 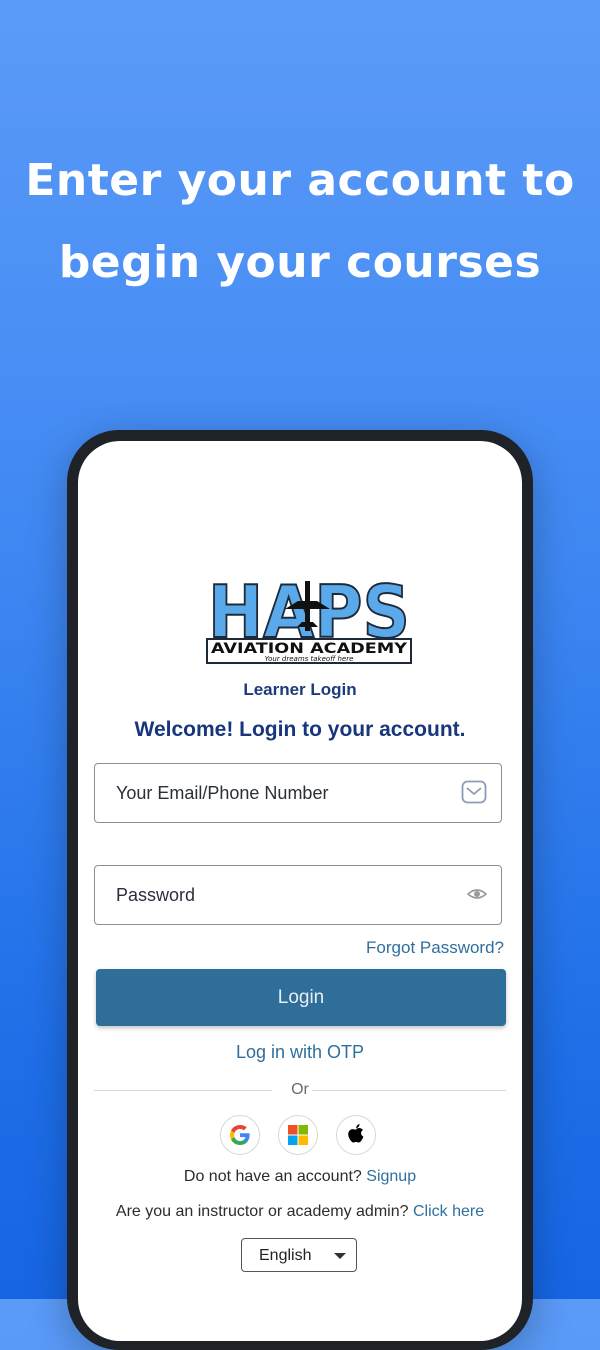 I want to click on password-input, so click(x=286, y=895).